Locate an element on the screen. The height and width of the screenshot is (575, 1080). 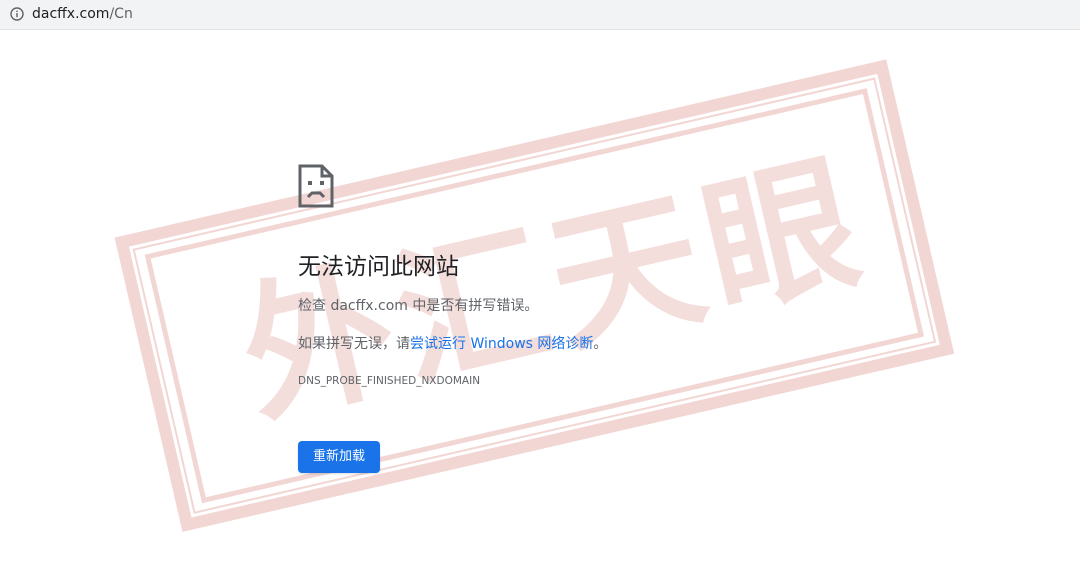
diagnostics-link: 尝试运行 Windows 网络诊断 is located at coordinates (501, 344).